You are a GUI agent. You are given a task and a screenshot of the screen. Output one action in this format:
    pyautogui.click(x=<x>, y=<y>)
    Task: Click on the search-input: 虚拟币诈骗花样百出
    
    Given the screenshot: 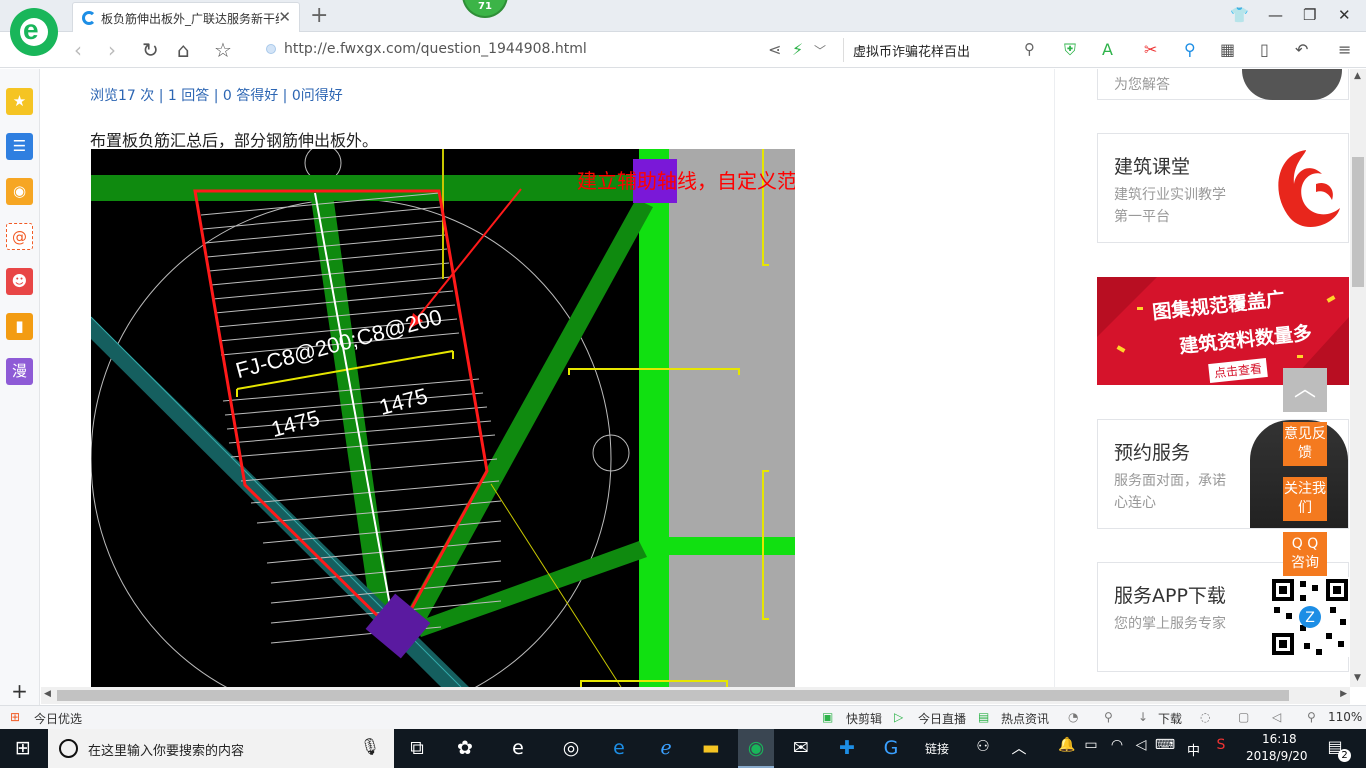 What is the action you would take?
    pyautogui.click(x=911, y=50)
    